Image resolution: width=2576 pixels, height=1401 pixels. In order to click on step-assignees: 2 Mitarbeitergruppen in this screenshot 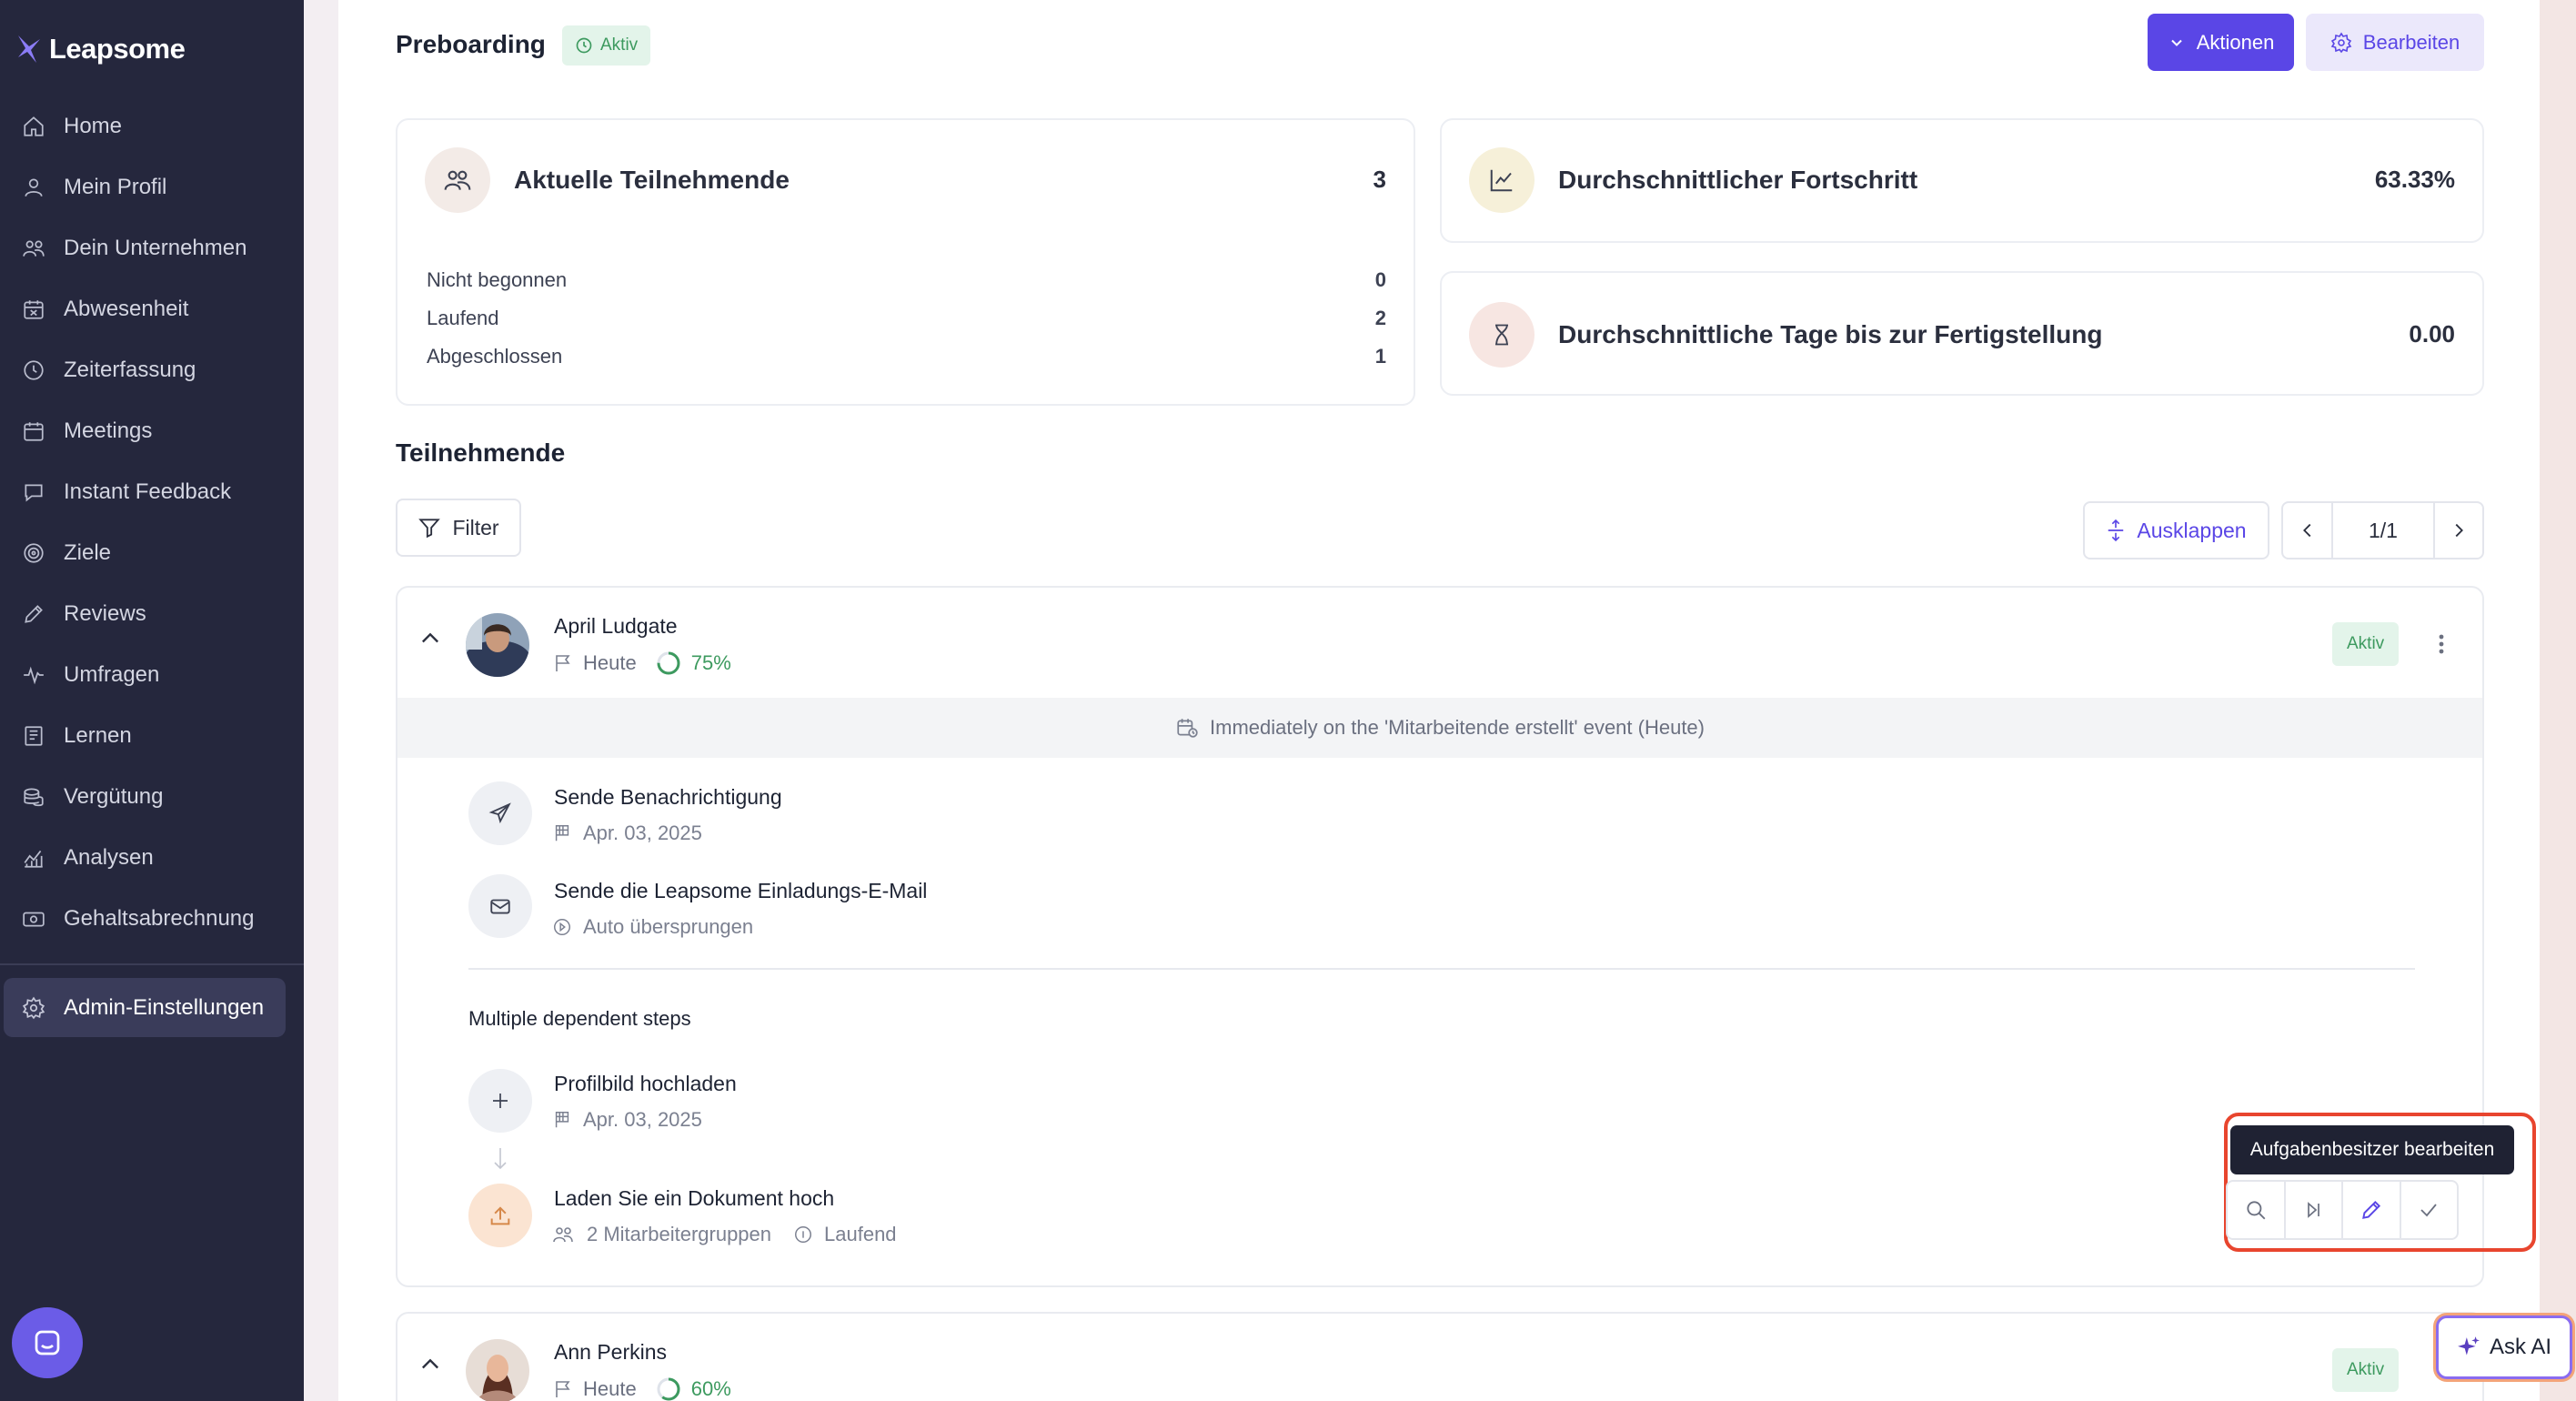, I will do `click(679, 1234)`.